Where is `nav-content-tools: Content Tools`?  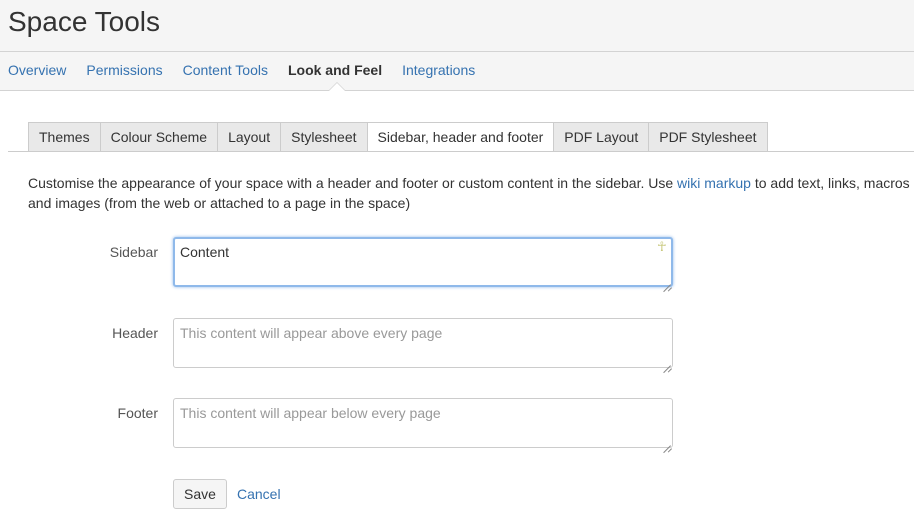
nav-content-tools: Content Tools is located at coordinates (225, 70).